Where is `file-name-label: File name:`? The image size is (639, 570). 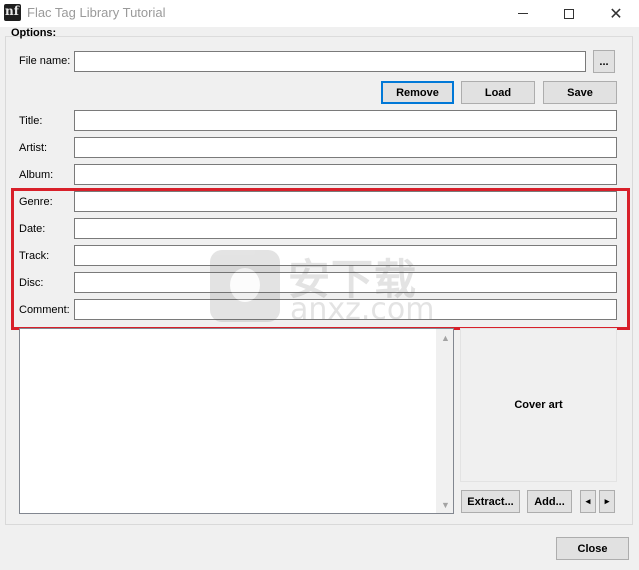
file-name-label: File name: is located at coordinates (45, 61).